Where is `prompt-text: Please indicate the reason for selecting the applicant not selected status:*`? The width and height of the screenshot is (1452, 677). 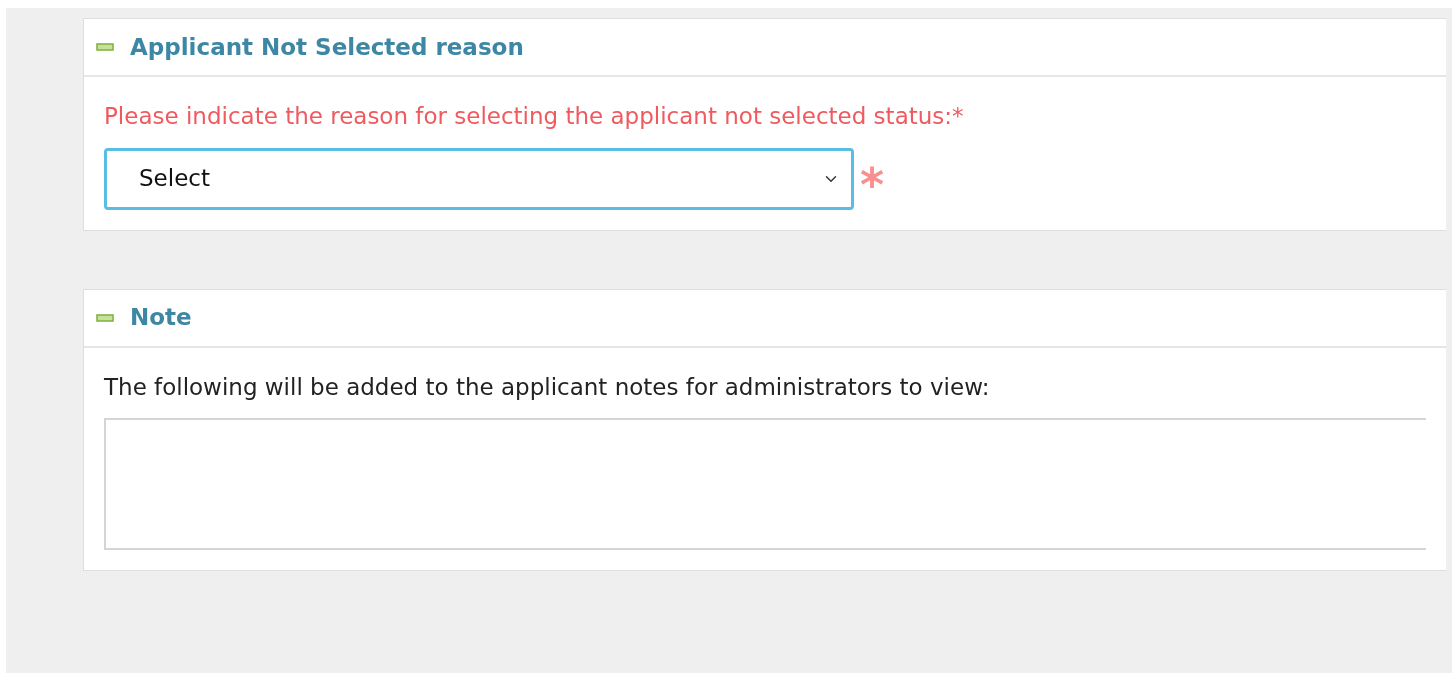 prompt-text: Please indicate the reason for selecting the applicant not selected status:* is located at coordinates (534, 116).